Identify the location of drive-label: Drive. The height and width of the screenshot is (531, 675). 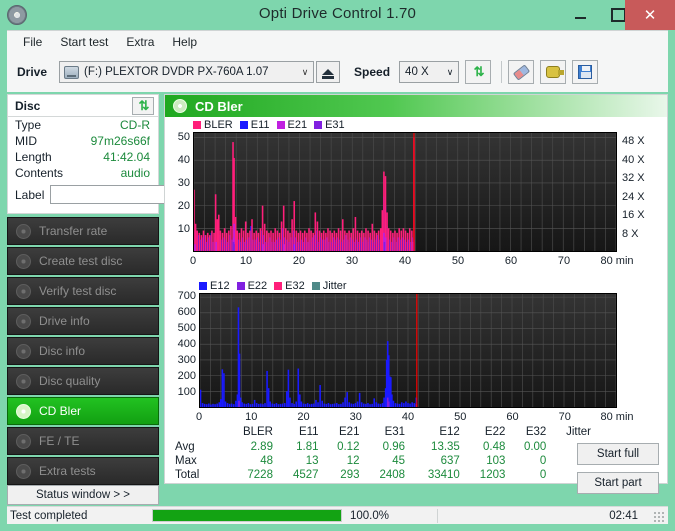
(32, 72).